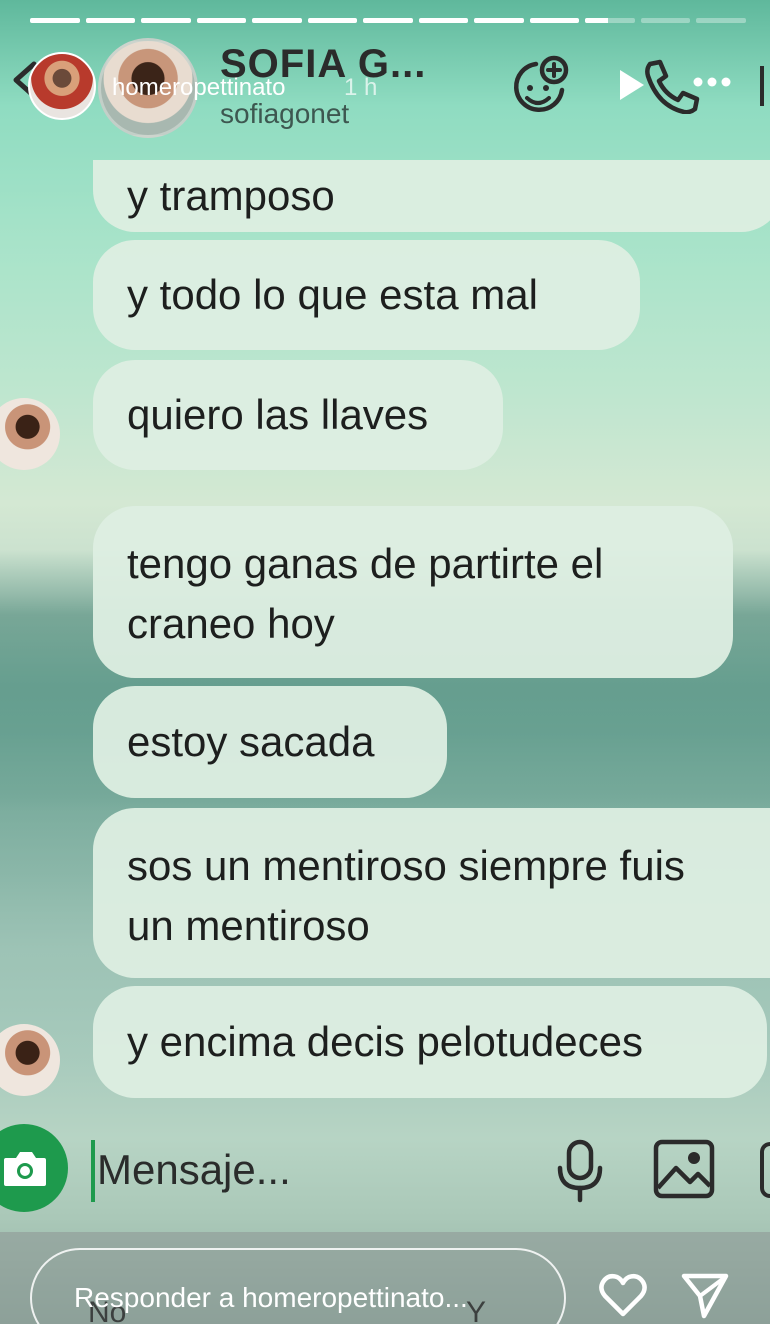  I want to click on header-edge-icon, so click(765, 86).